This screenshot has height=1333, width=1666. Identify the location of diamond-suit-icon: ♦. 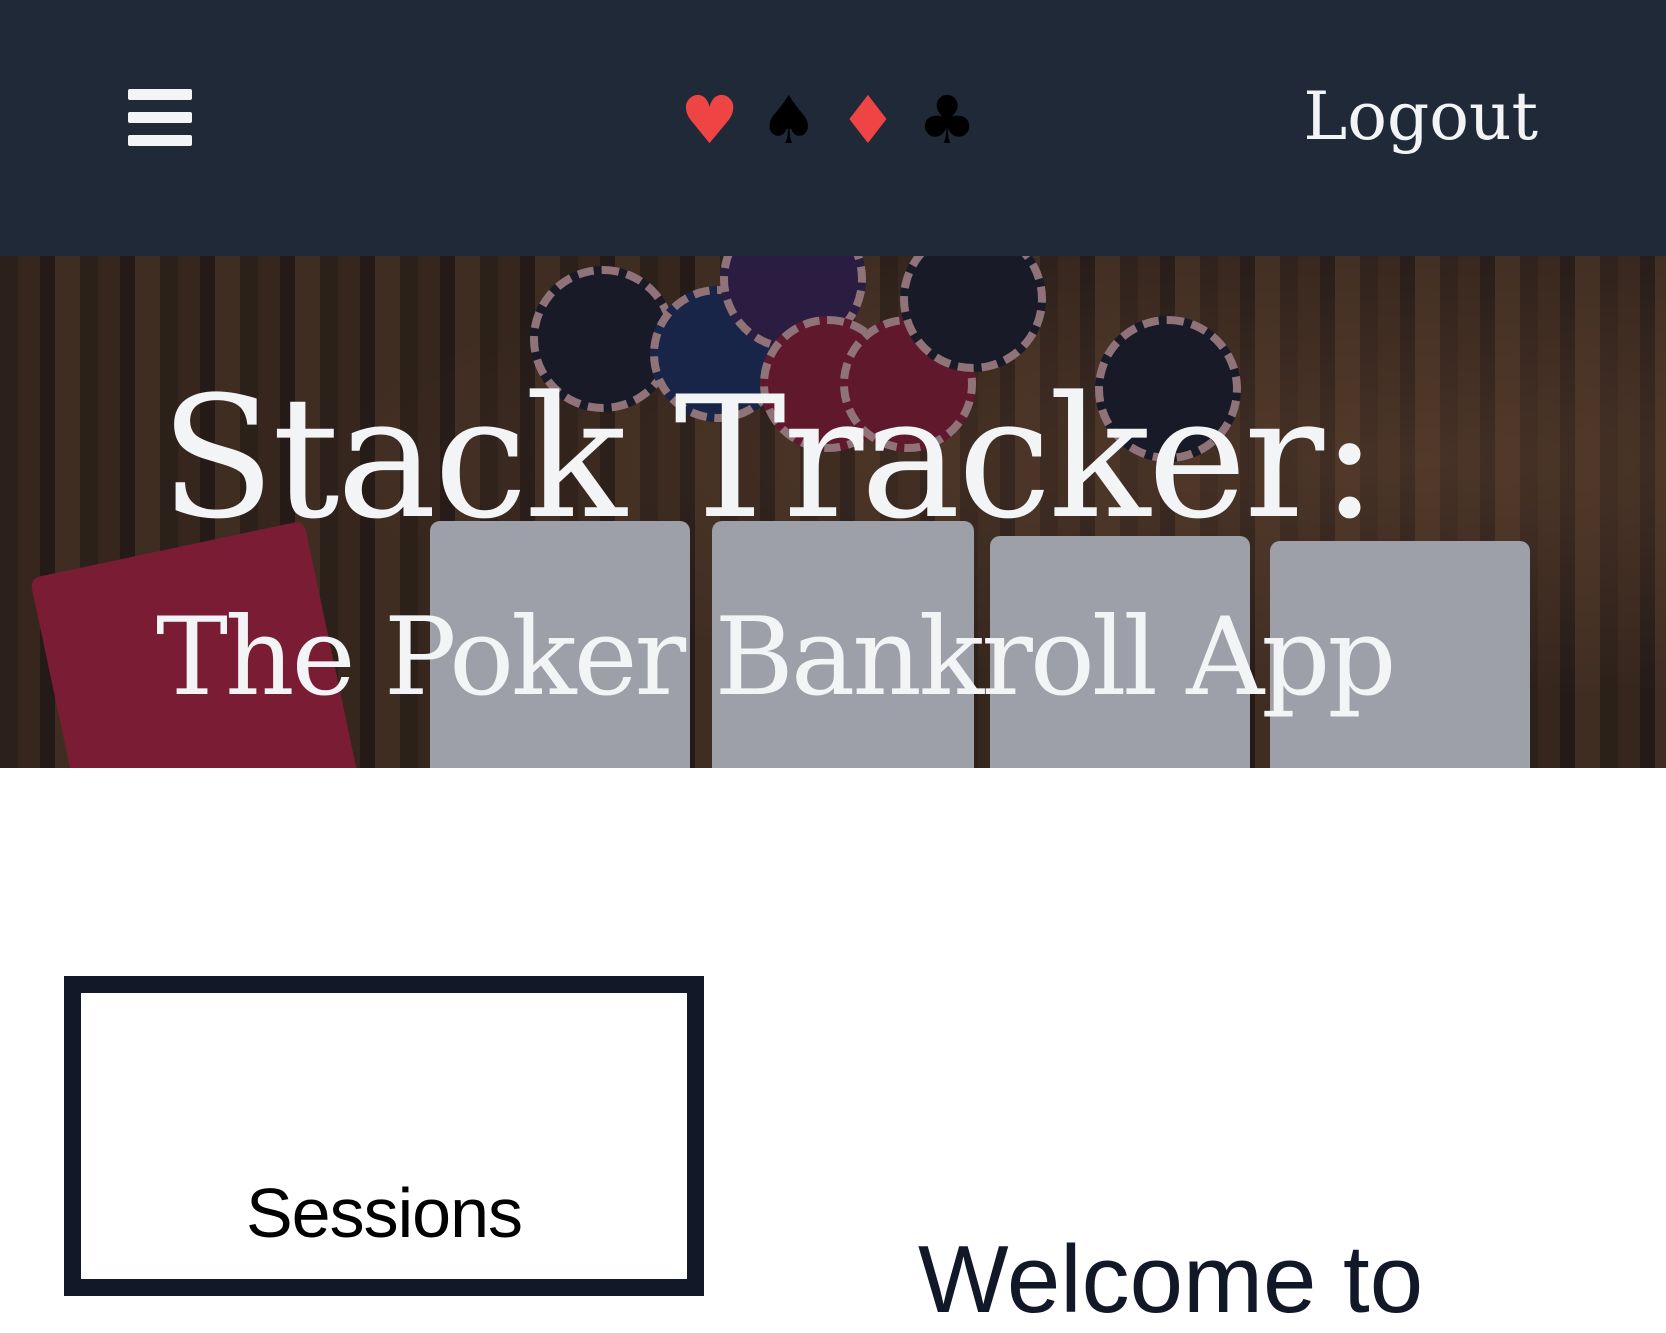
(868, 120).